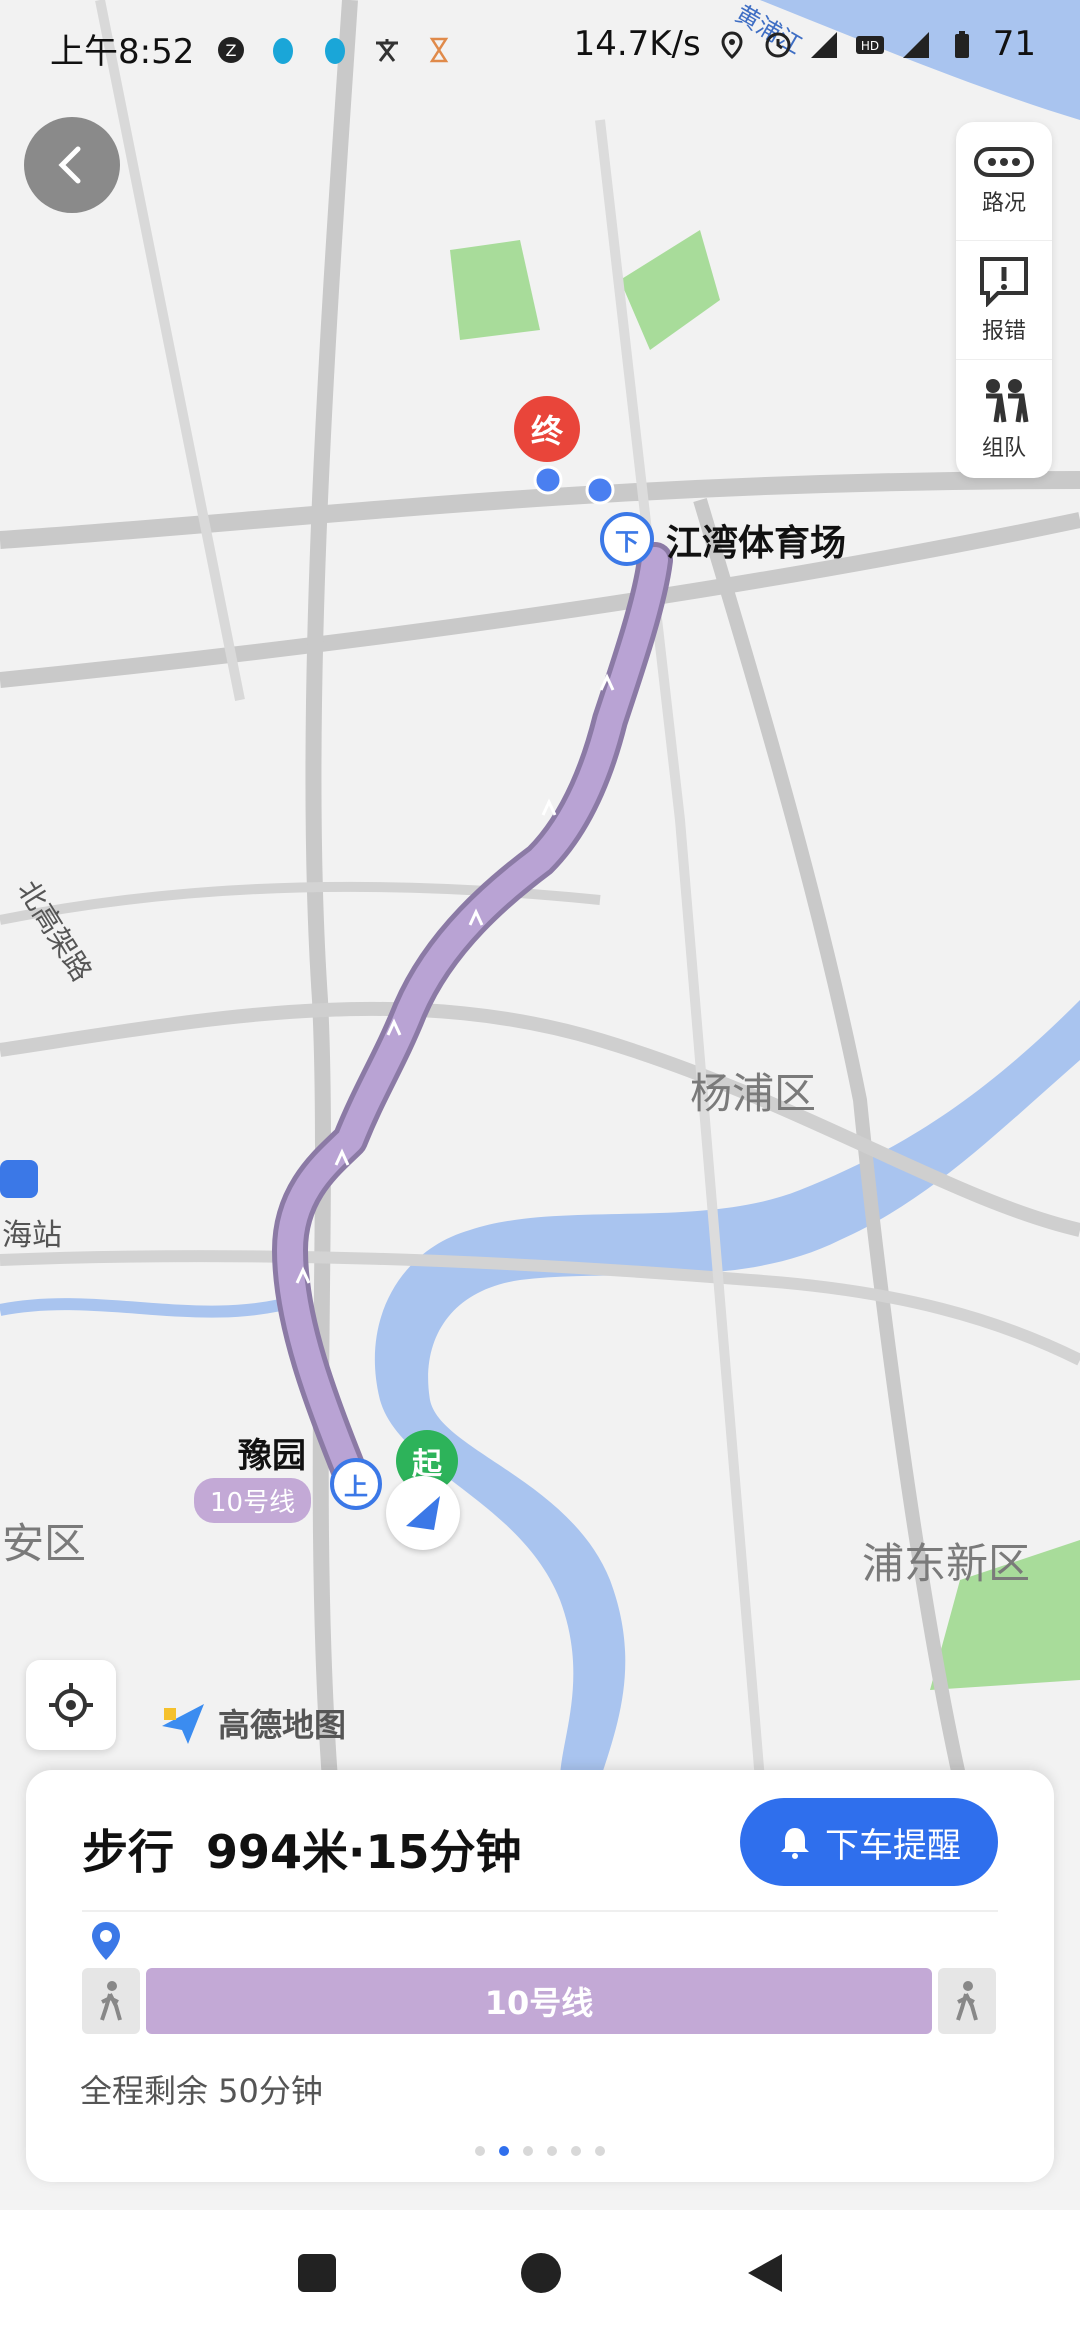 Image resolution: width=1080 pixels, height=2340 pixels. Describe the element at coordinates (732, 44) in the screenshot. I see `location-icon` at that location.